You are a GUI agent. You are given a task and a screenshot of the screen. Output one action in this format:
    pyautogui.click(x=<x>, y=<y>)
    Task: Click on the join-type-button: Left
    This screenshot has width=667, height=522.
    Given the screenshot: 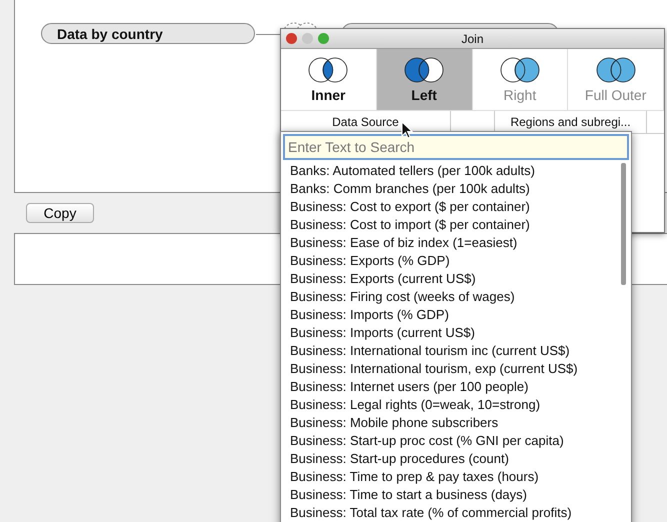 What is the action you would take?
    pyautogui.click(x=424, y=79)
    